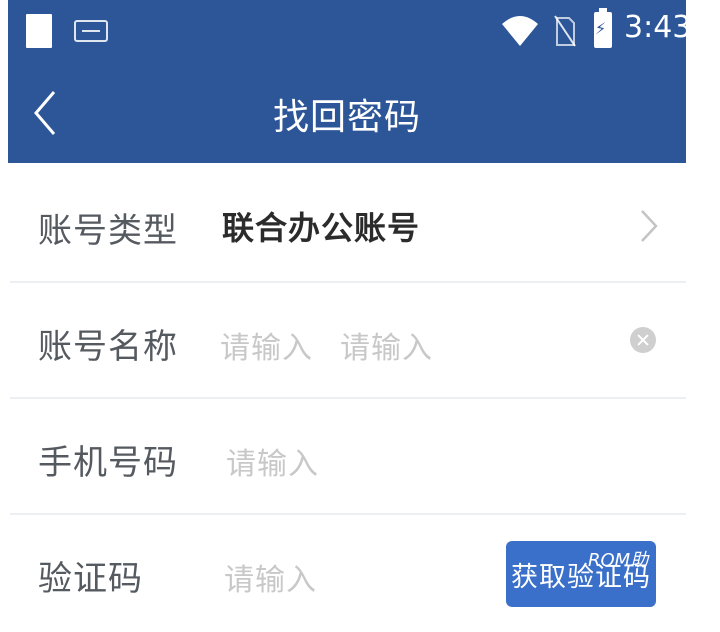 This screenshot has height=632, width=720. Describe the element at coordinates (565, 31) in the screenshot. I see `no-sim-icon` at that location.